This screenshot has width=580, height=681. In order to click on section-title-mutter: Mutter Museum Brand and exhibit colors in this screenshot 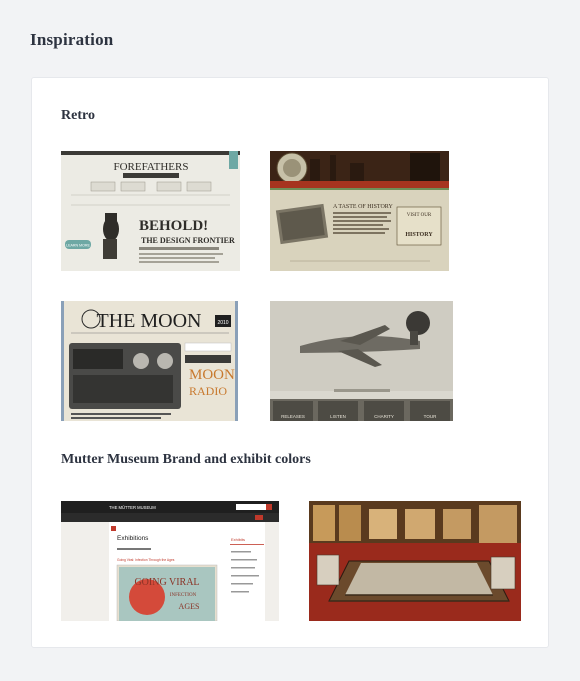, I will do `click(186, 459)`.